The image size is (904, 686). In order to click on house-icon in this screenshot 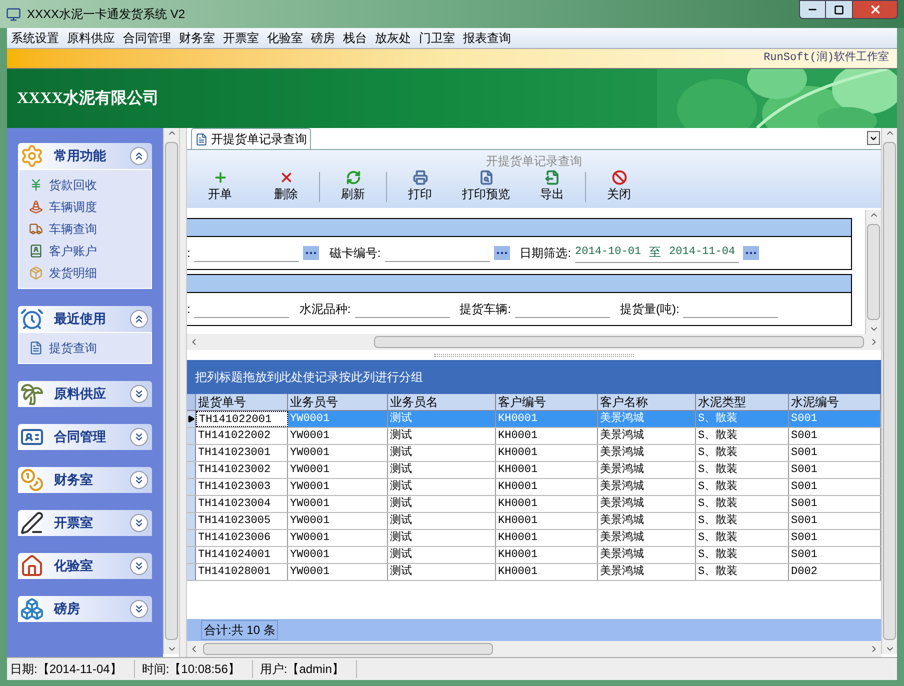, I will do `click(32, 566)`.